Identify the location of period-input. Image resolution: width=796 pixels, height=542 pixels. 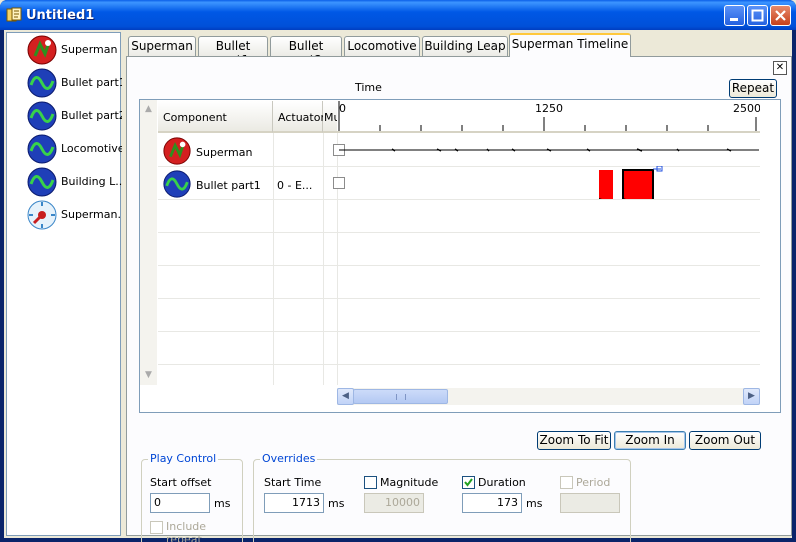
(590, 503).